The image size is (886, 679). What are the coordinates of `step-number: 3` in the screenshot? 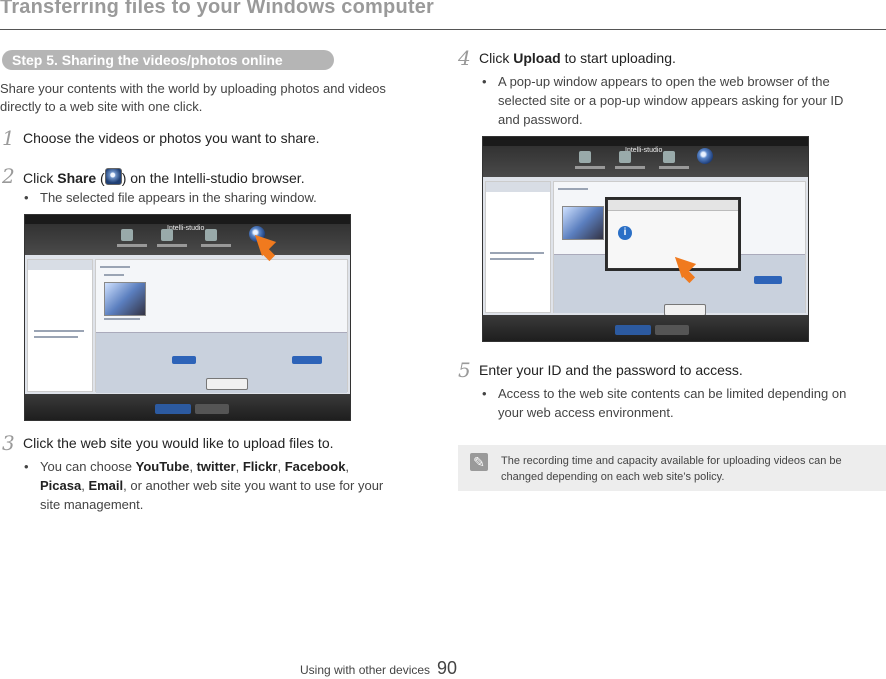 It's located at (8, 443).